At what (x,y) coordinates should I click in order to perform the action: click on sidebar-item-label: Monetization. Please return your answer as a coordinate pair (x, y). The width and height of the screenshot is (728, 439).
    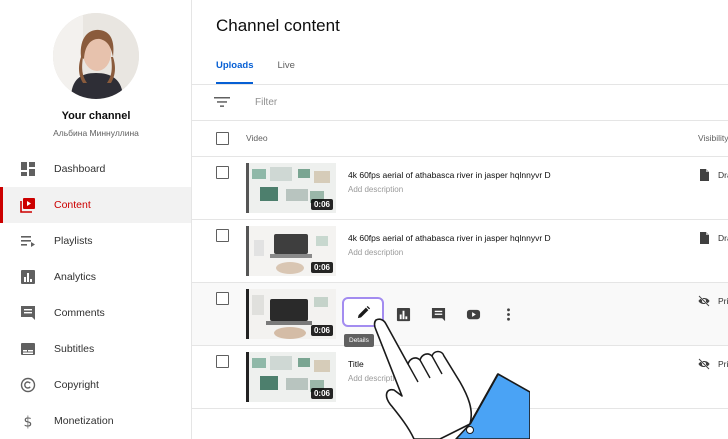
    Looking at the image, I should click on (84, 421).